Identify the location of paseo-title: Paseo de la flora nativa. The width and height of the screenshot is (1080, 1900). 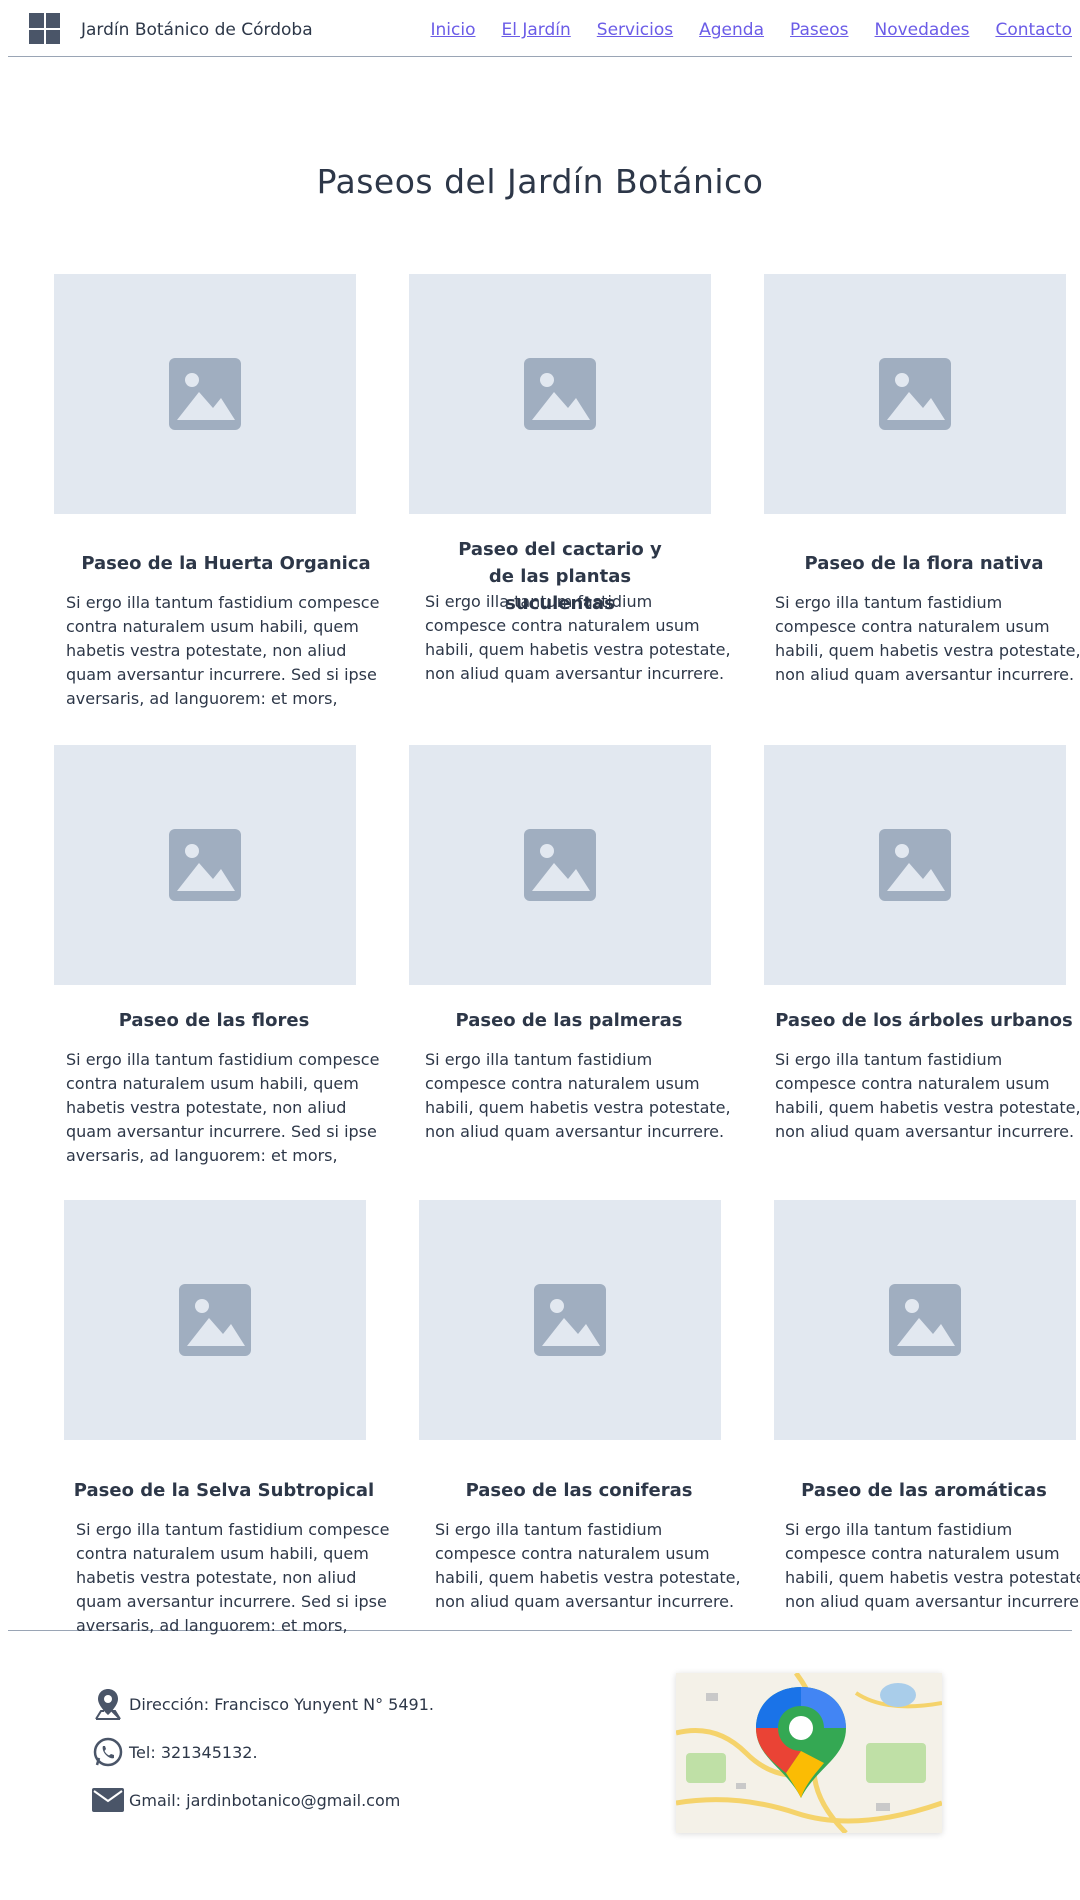
(924, 563).